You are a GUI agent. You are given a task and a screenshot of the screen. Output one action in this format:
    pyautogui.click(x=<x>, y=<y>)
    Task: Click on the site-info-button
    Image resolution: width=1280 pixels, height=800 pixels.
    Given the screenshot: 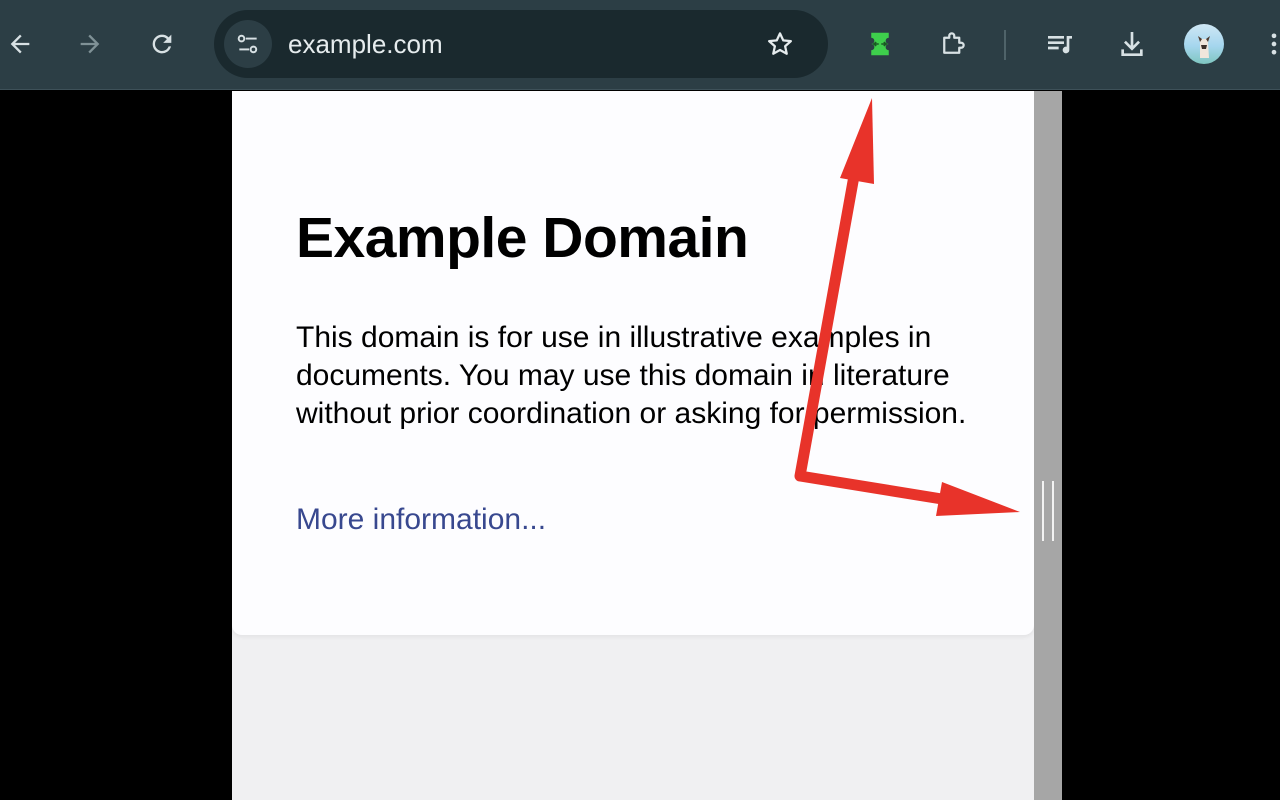 What is the action you would take?
    pyautogui.click(x=248, y=44)
    